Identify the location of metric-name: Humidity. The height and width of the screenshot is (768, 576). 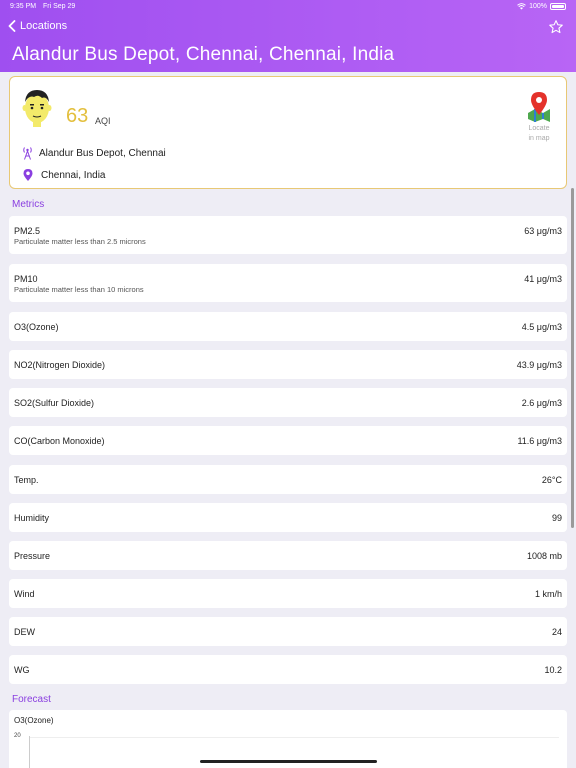
(32, 518).